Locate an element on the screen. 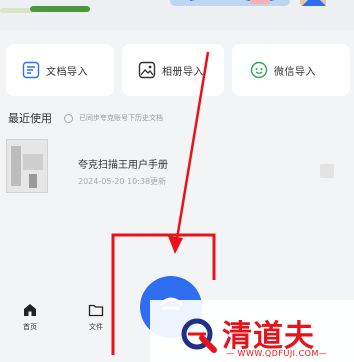  wechat-icon is located at coordinates (259, 70).